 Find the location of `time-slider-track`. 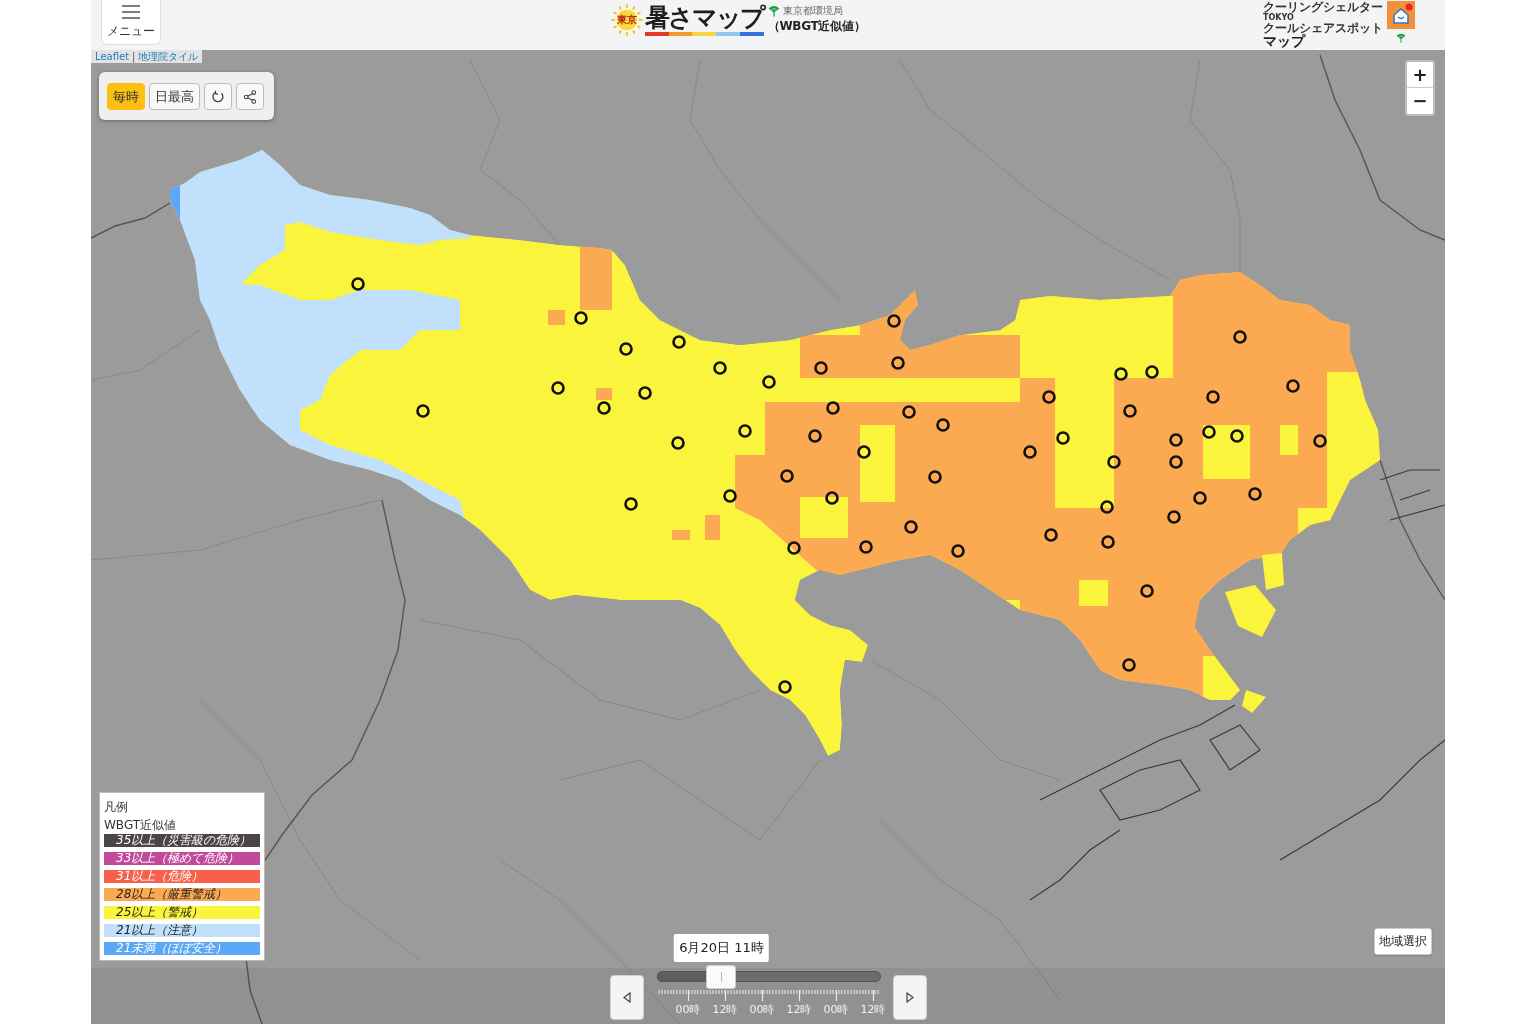

time-slider-track is located at coordinates (768, 977).